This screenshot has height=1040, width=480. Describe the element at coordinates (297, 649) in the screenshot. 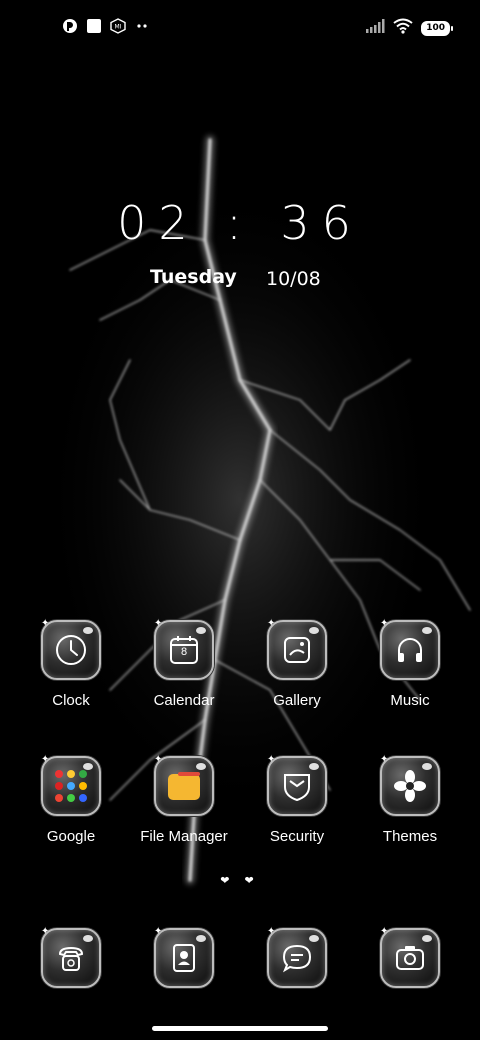

I see `gallery-icon: ✦` at that location.